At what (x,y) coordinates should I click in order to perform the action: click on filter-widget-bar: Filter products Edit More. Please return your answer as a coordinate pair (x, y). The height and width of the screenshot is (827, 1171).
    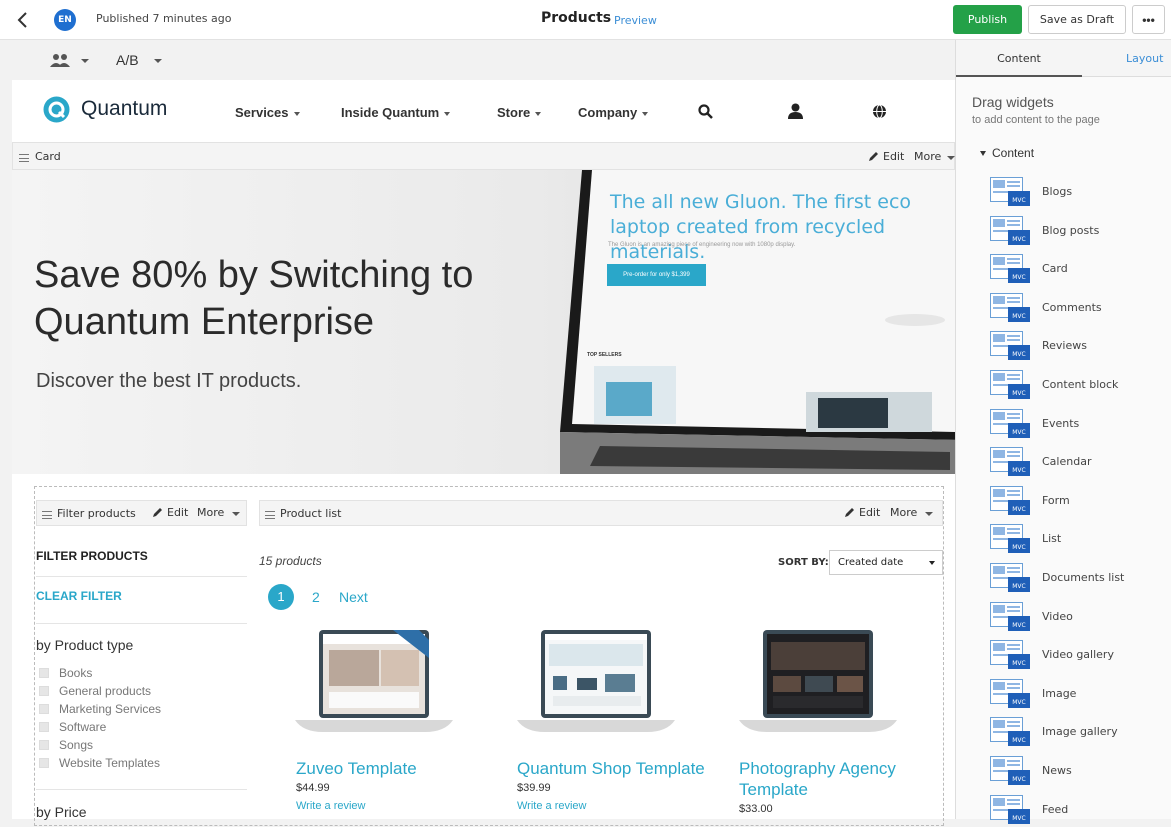
    Looking at the image, I should click on (141, 513).